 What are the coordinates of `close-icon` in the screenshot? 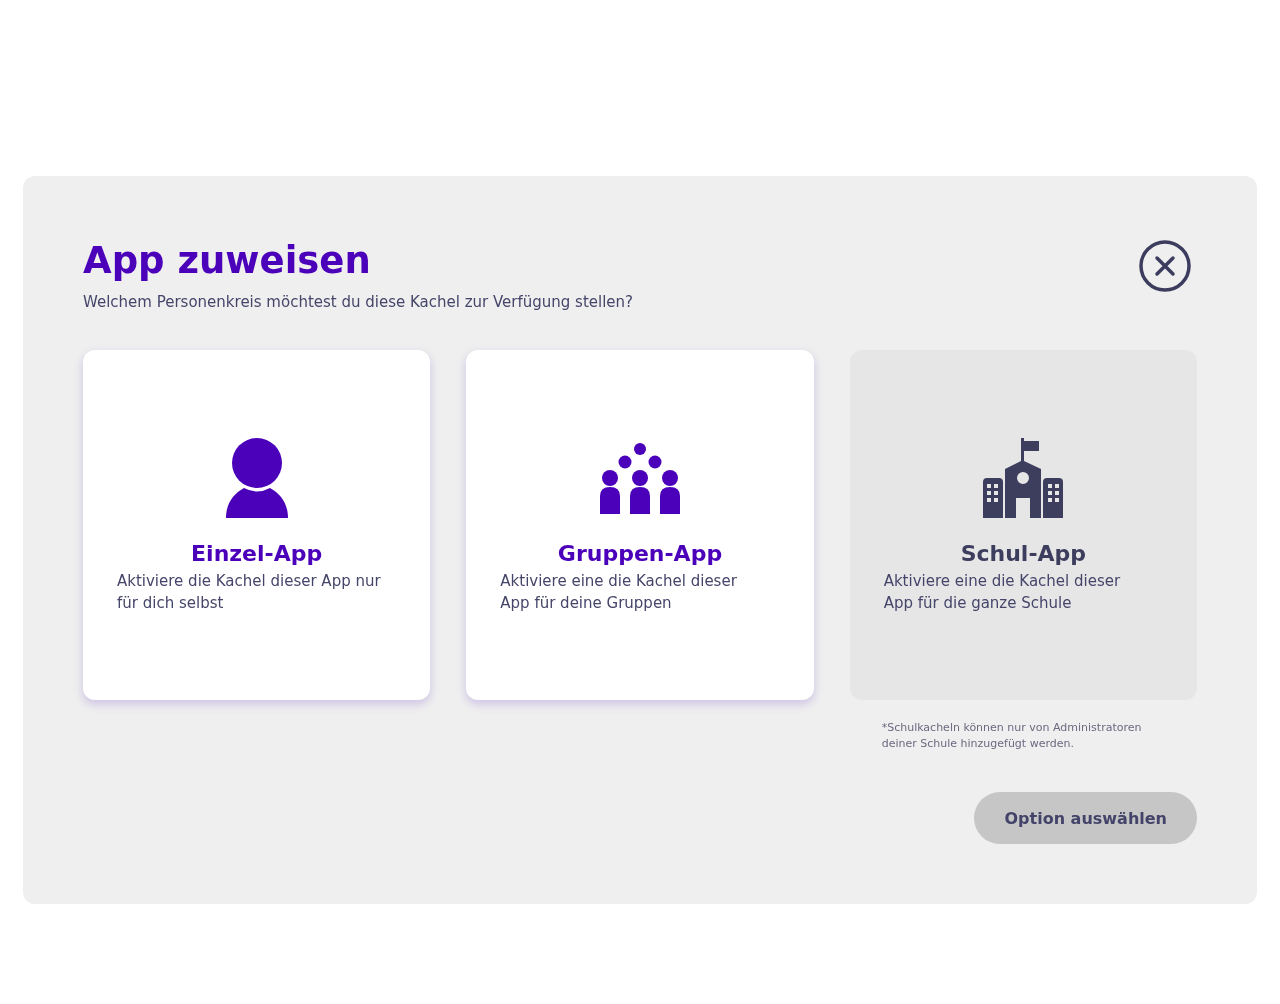 It's located at (1165, 266).